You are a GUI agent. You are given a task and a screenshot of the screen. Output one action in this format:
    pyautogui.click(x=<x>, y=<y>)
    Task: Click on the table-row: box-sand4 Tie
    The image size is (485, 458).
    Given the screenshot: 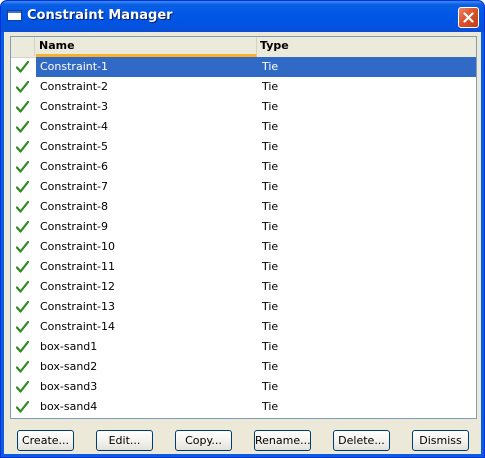 What is the action you would take?
    pyautogui.click(x=243, y=407)
    